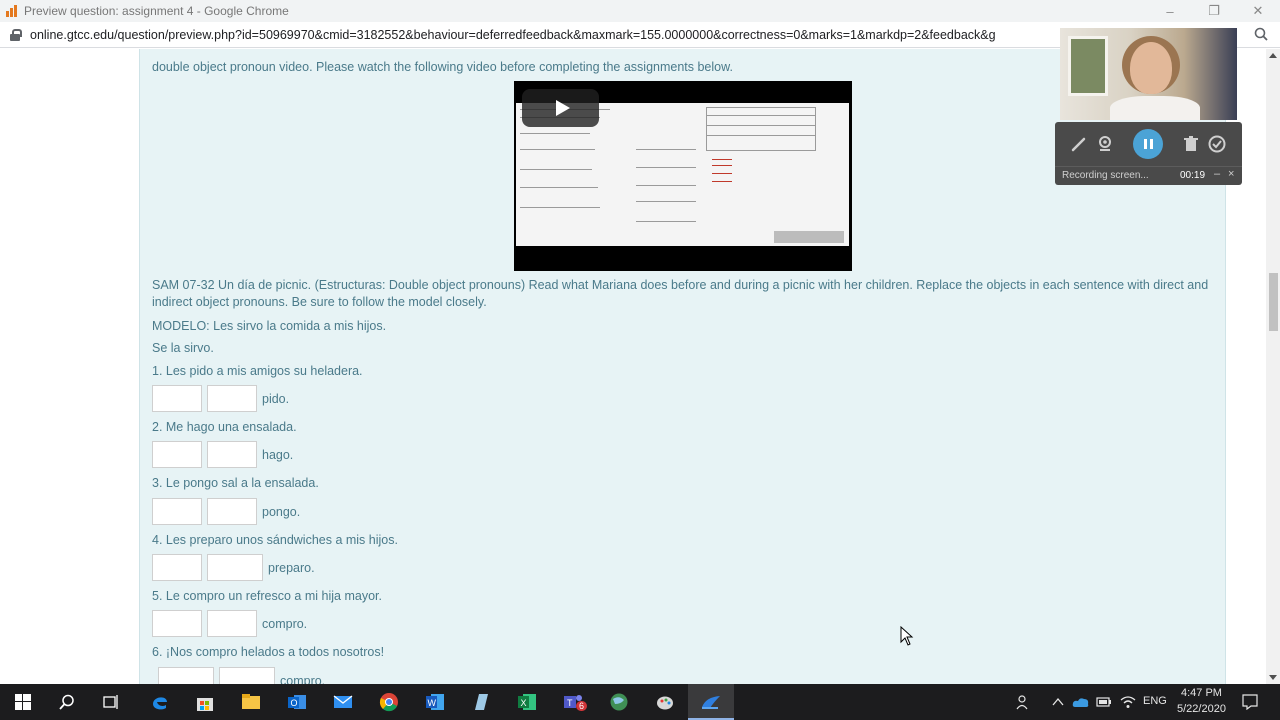 The height and width of the screenshot is (720, 1280). What do you see at coordinates (1261, 34) in the screenshot?
I see `zoom-icon` at bounding box center [1261, 34].